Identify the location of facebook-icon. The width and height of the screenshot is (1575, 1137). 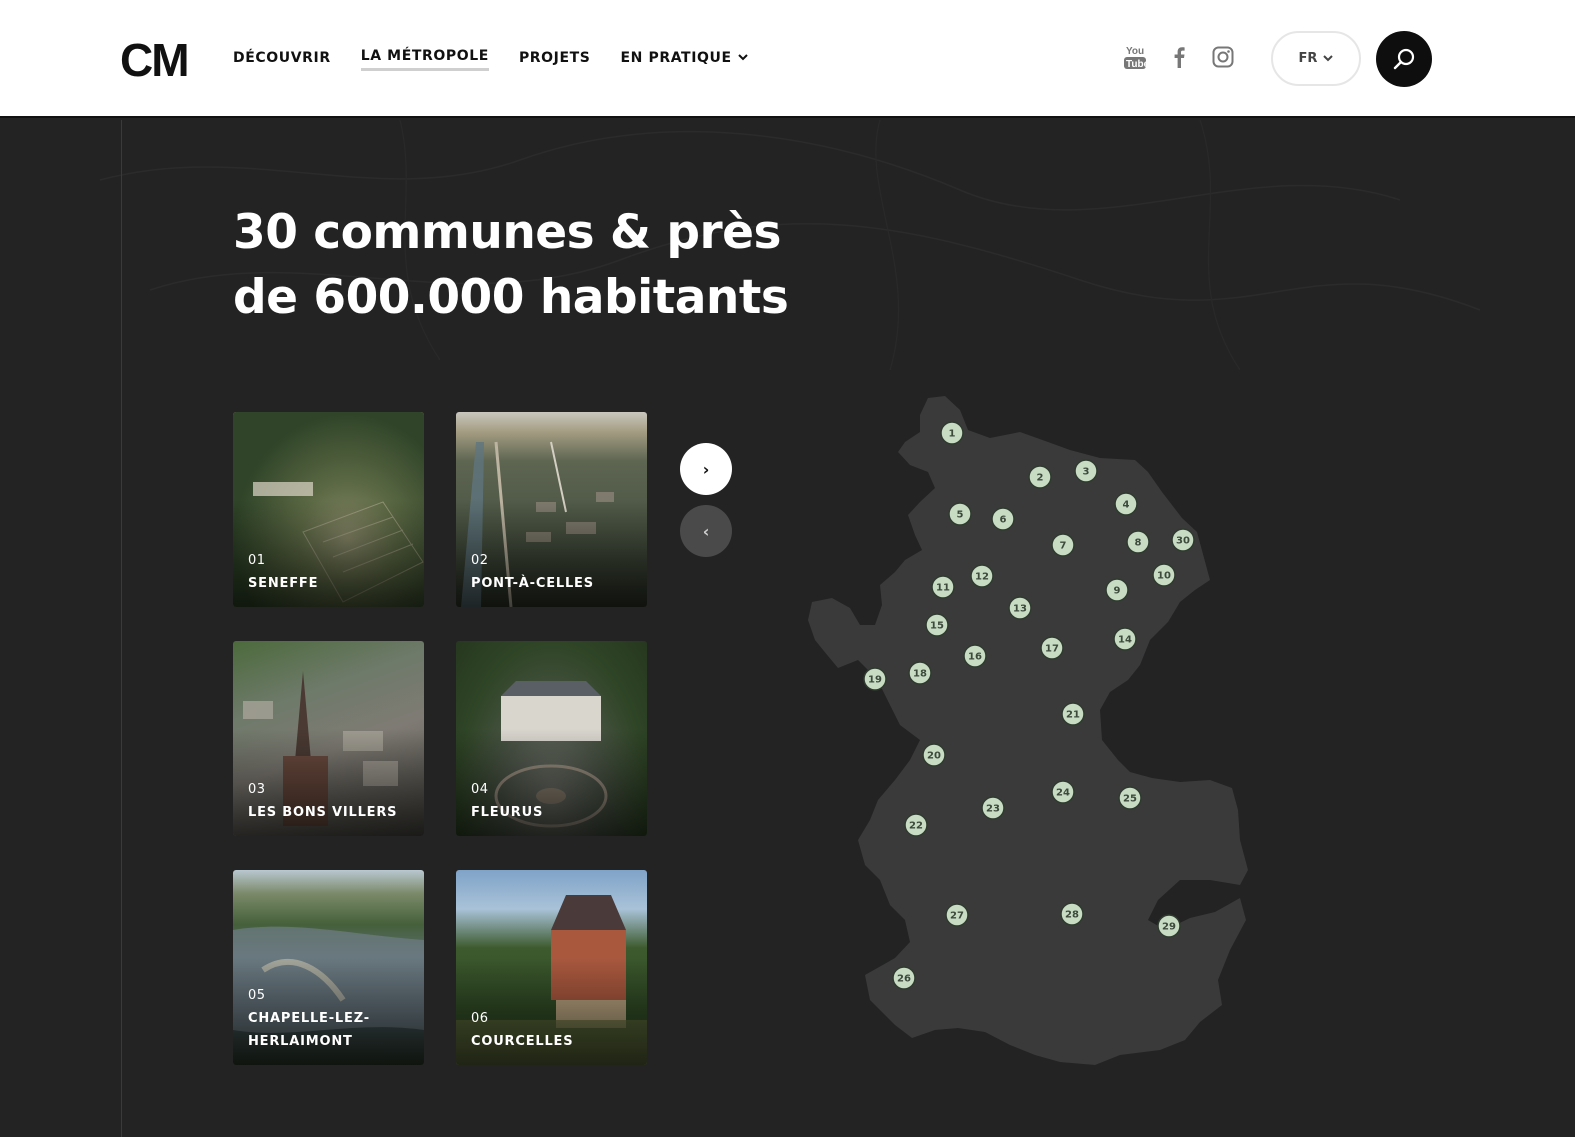
(1179, 57).